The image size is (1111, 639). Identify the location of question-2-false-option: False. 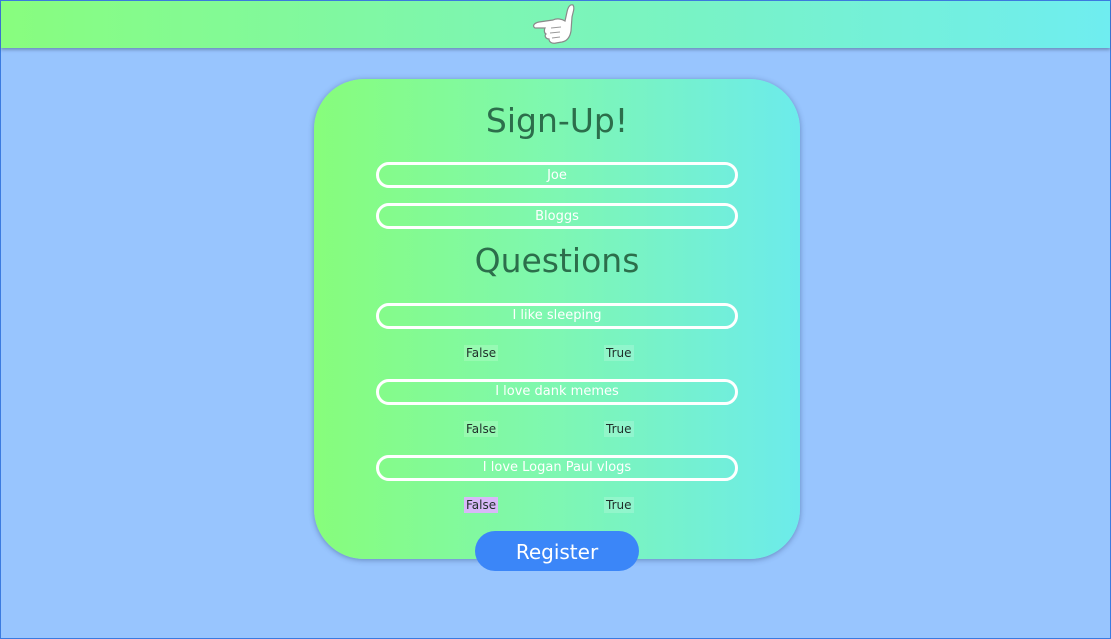
(481, 429).